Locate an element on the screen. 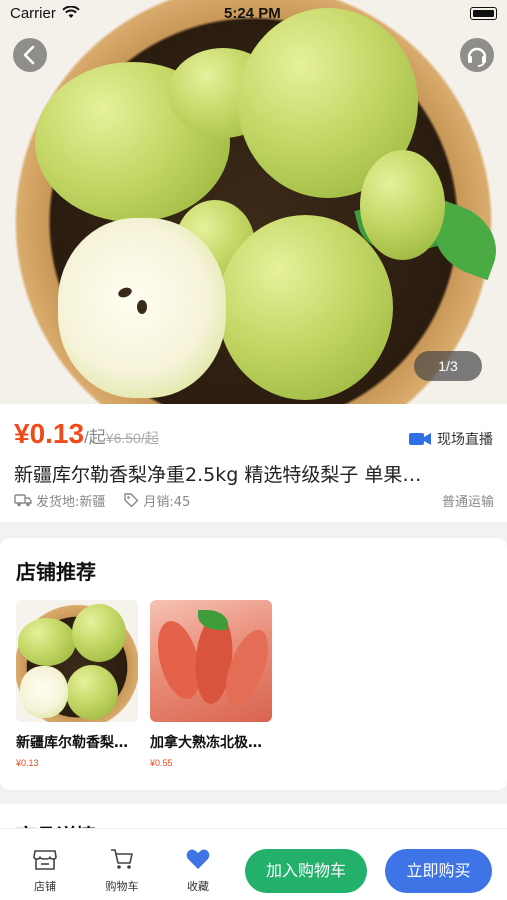 The image size is (507, 900). price-row: ¥0.13/起¥6.50/起 is located at coordinates (86, 436).